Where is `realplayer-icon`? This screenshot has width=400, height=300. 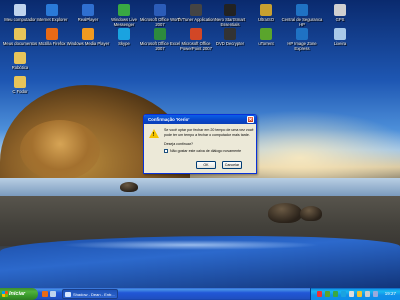
realplayer-icon is located at coordinates (88, 10).